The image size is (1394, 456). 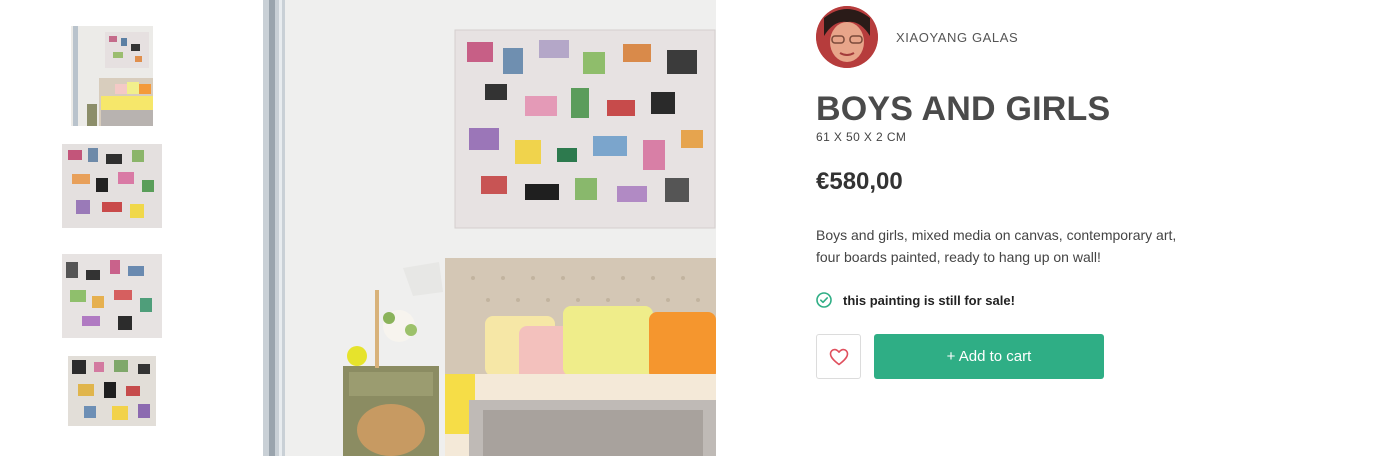 I want to click on artist-portrait-image, so click(x=847, y=37).